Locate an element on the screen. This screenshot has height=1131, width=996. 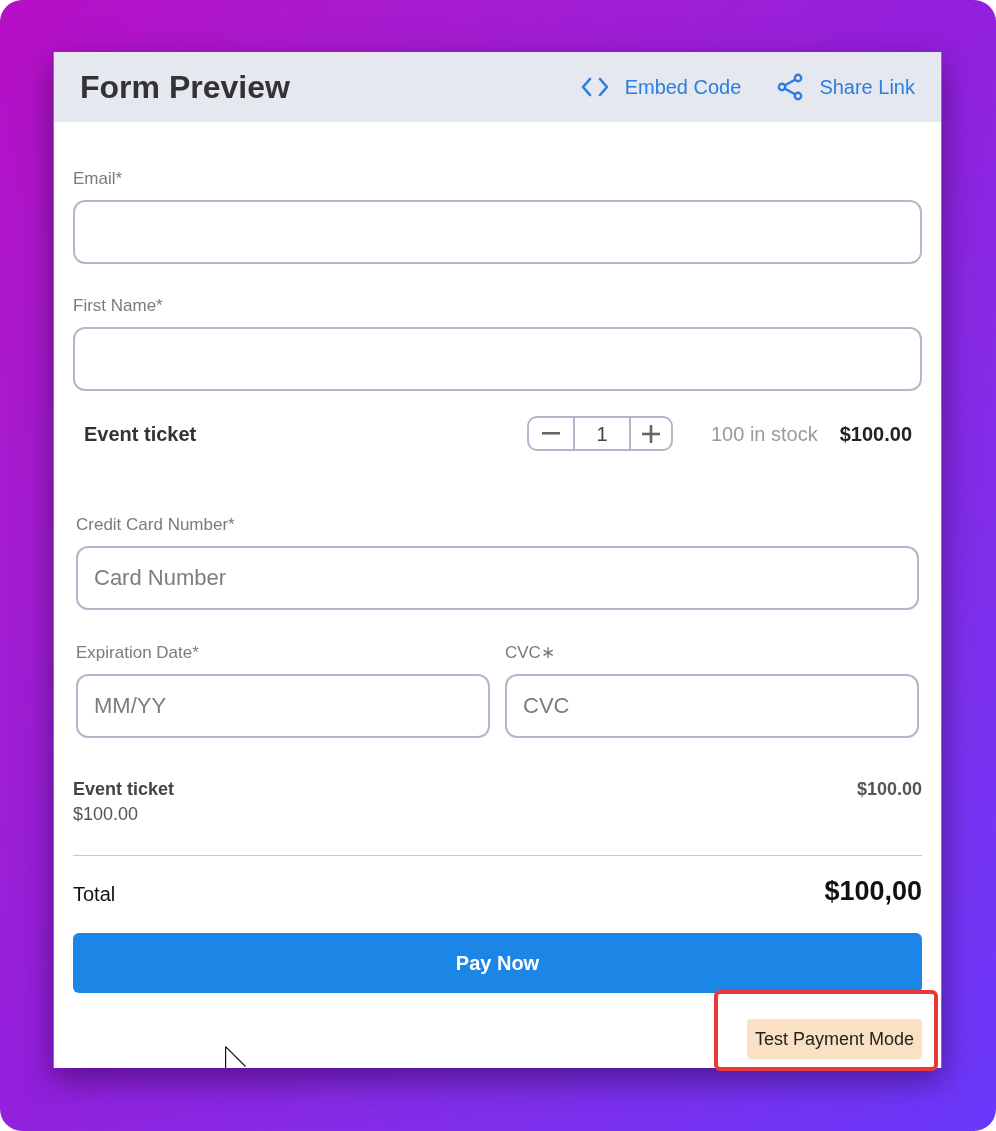
mouse-cursor-icon is located at coordinates (235, 1057).